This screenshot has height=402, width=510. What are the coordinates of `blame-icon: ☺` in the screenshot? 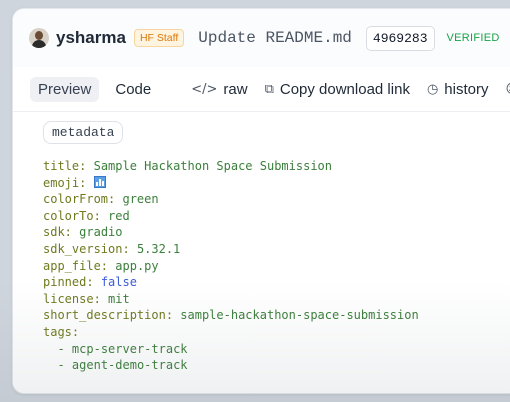 It's located at (507, 89).